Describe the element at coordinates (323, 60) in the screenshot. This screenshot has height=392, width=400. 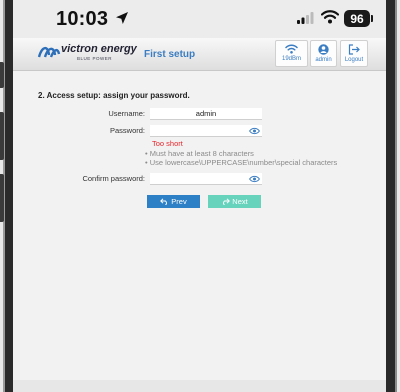
I see `user-label: admin` at that location.